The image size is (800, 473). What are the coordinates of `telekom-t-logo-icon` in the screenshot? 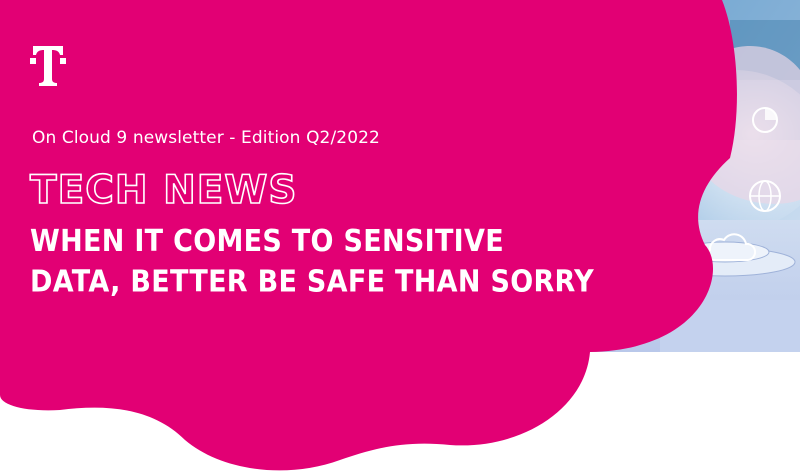 It's located at (48, 66).